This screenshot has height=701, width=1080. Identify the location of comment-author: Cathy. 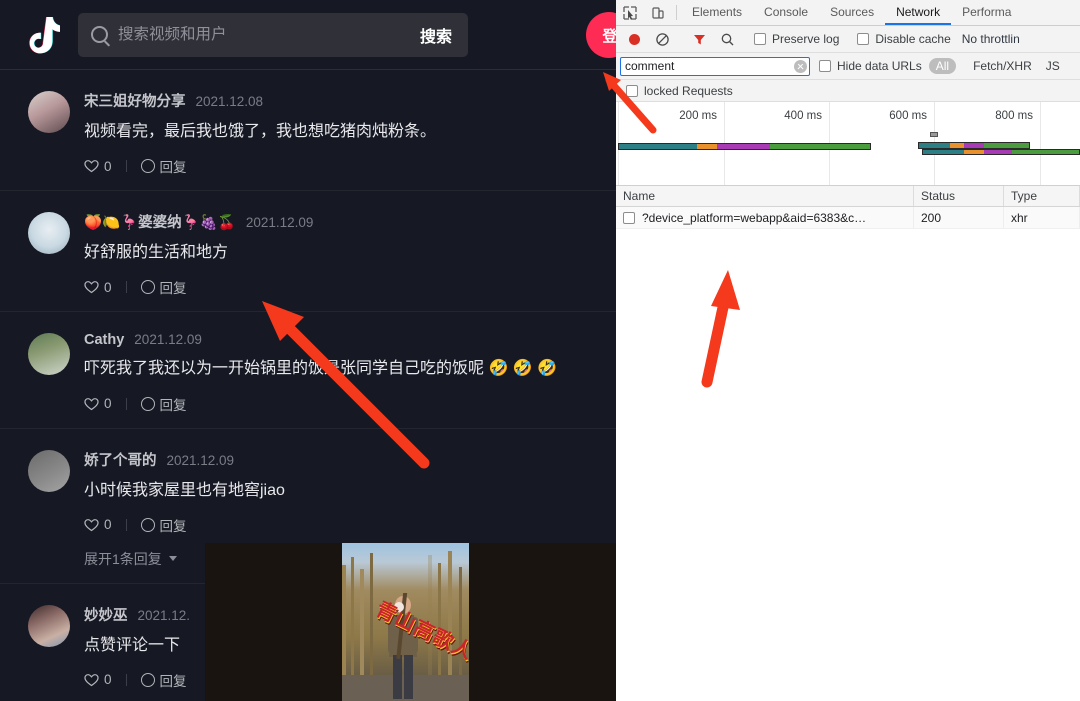
(104, 340).